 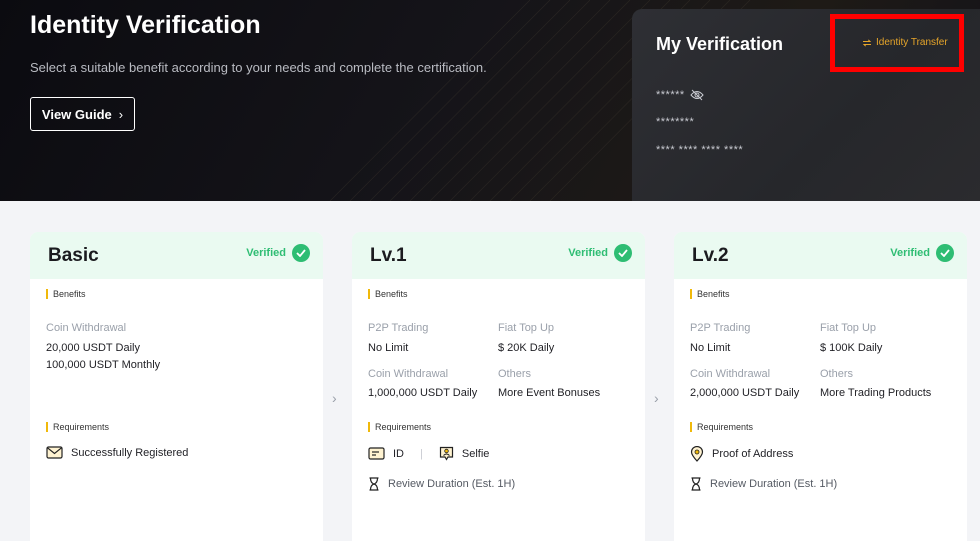 I want to click on my-verification-title: My Verification, so click(x=720, y=44).